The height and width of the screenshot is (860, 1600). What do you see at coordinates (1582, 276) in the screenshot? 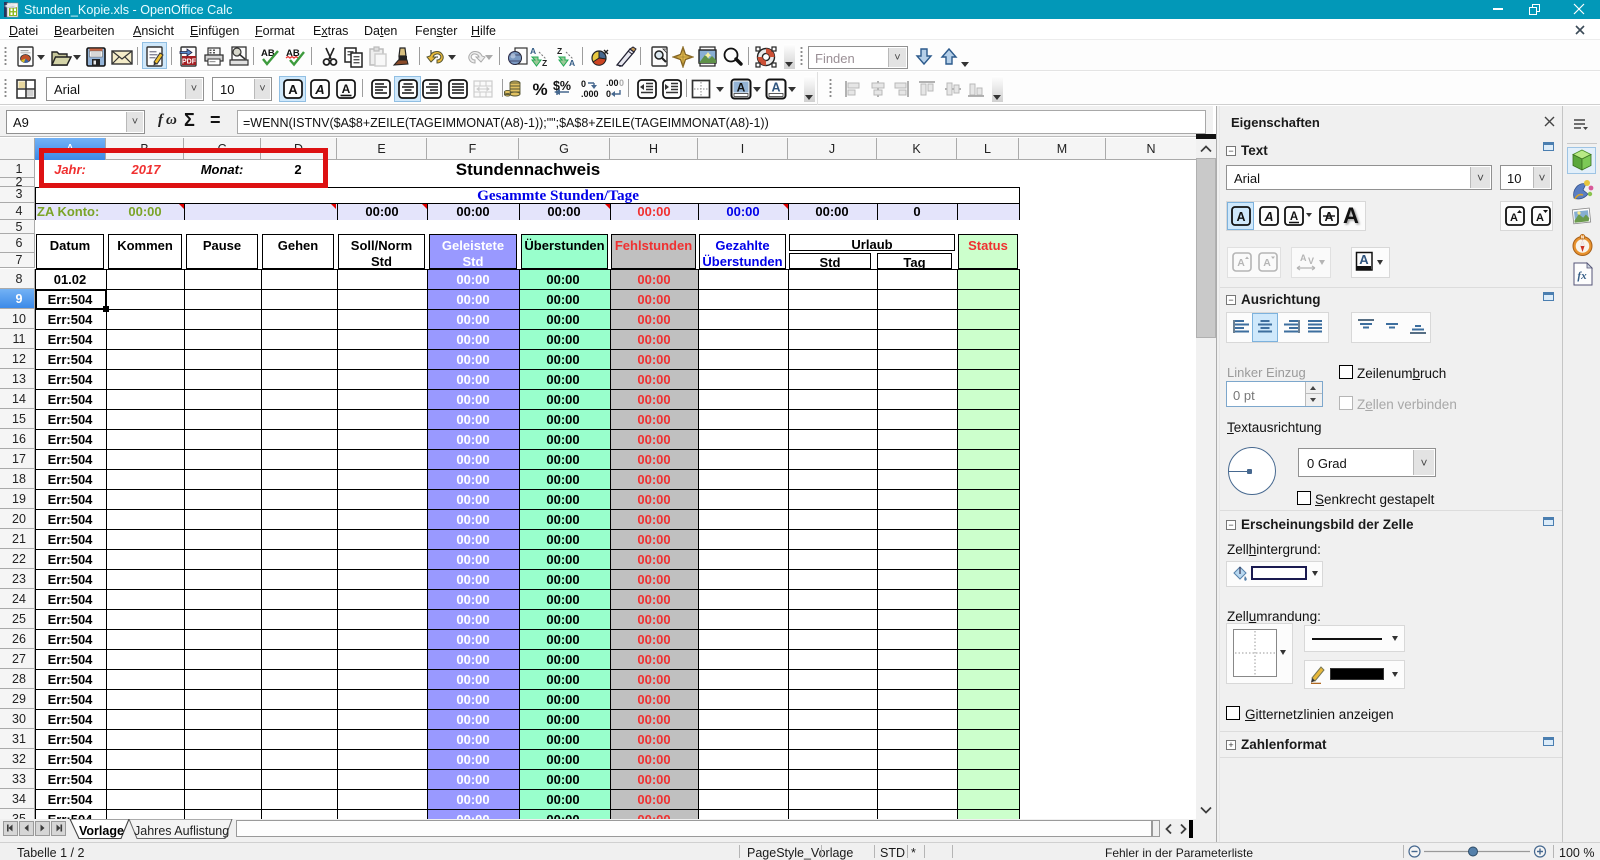
I see `svg-text: fx` at bounding box center [1582, 276].